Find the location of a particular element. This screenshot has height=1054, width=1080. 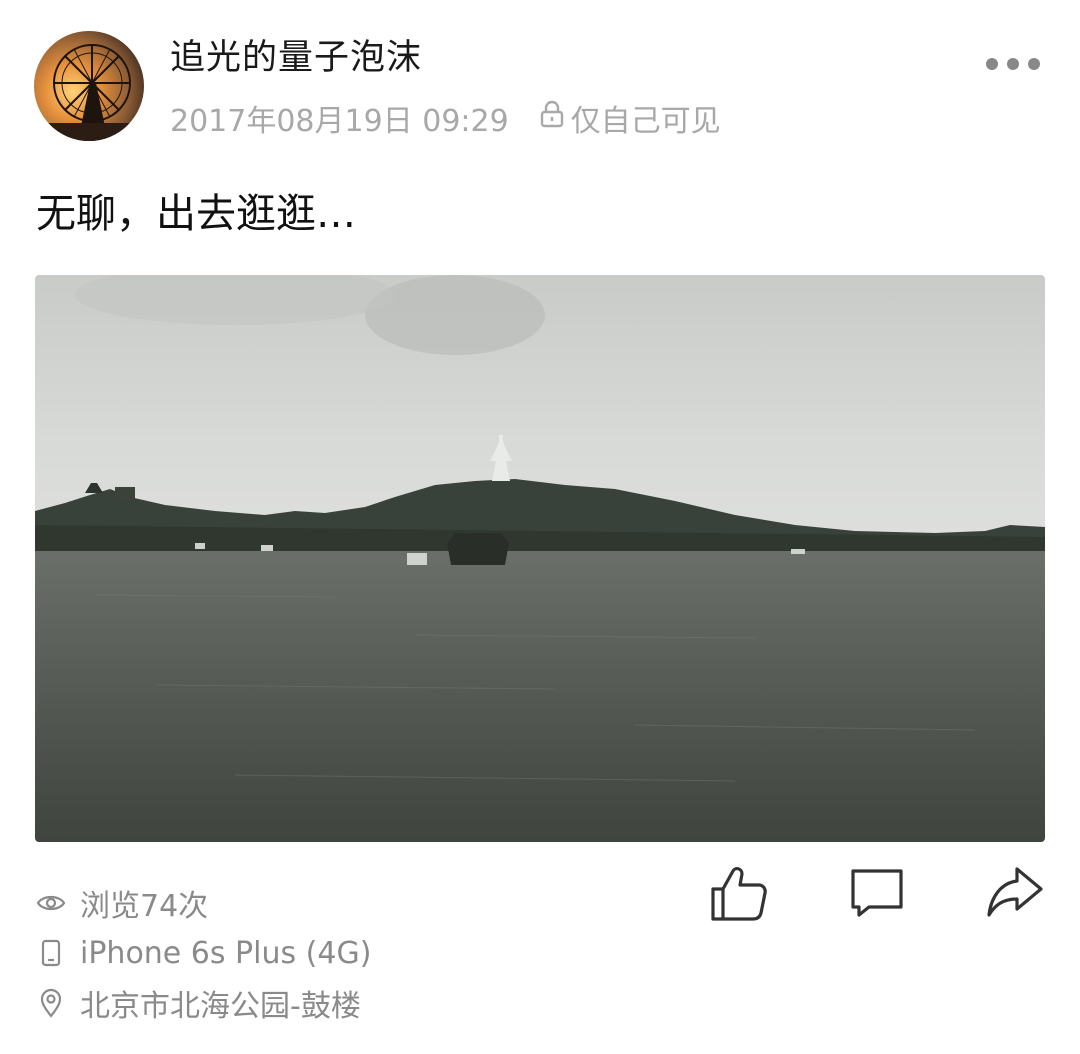

eye-icon is located at coordinates (51, 903).